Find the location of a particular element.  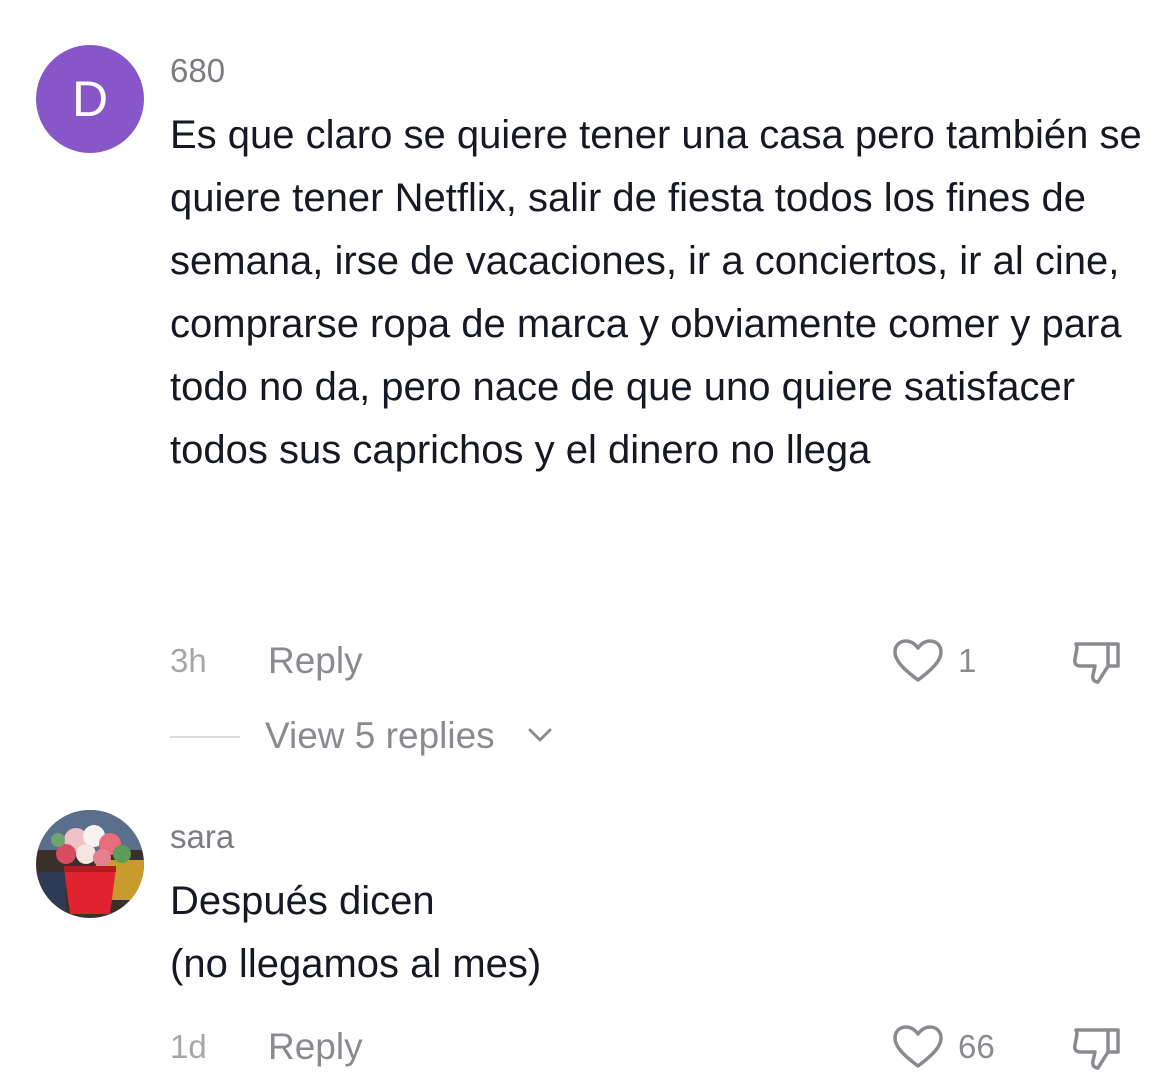

comment-text-line: Después dicen is located at coordinates (302, 901).